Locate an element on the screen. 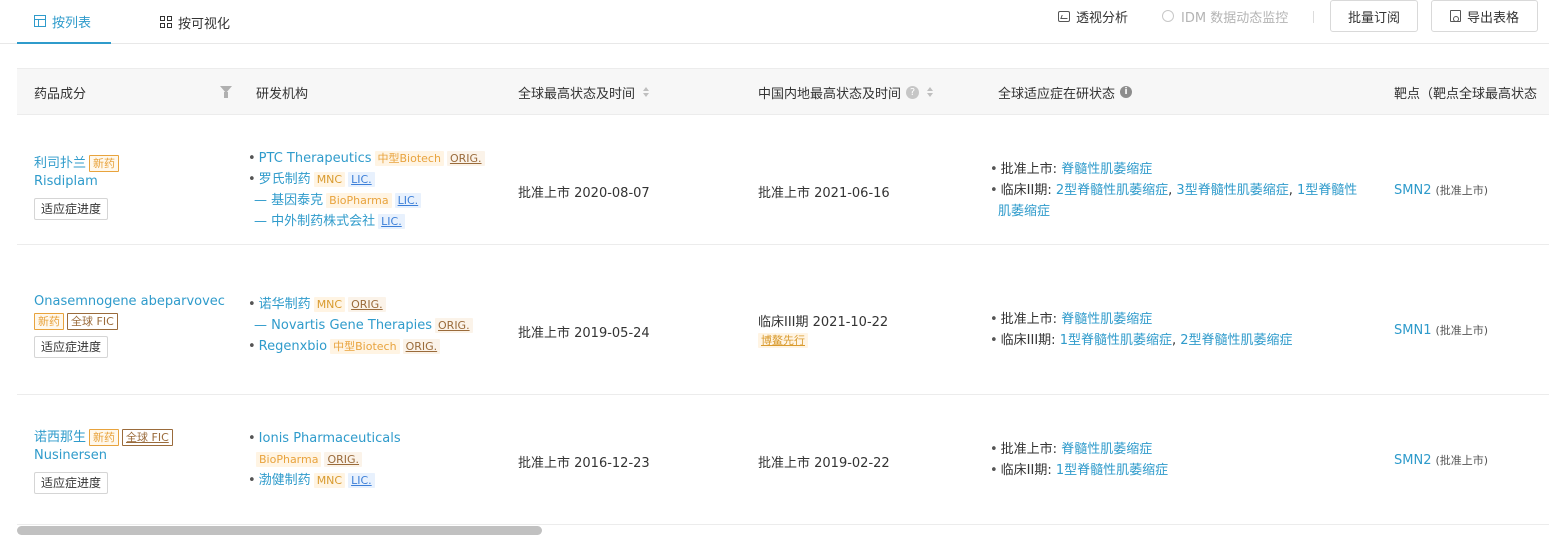  view-toolbar: 按列表 按可视化 透视分析 IDM 数据动态监控 批量订阅 导出表格 is located at coordinates (774, 22).